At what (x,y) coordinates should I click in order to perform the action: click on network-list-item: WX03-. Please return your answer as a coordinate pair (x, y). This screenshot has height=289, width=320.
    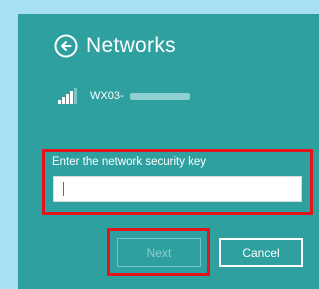
    Looking at the image, I should click on (124, 96).